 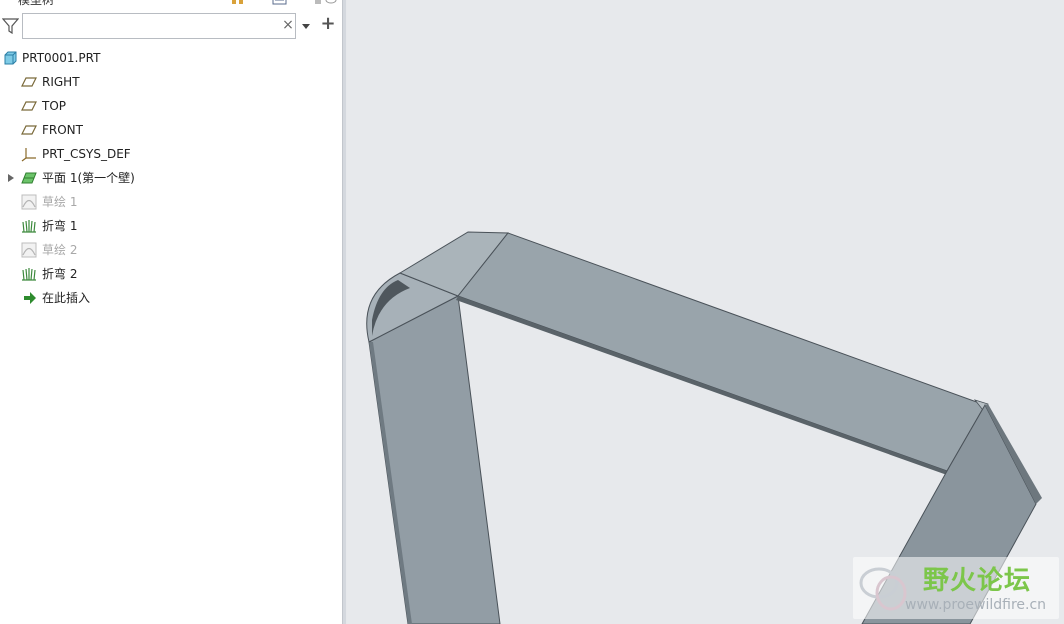 I want to click on tree-item-planar-wall: 平面 1(第一个壁), so click(x=171, y=178).